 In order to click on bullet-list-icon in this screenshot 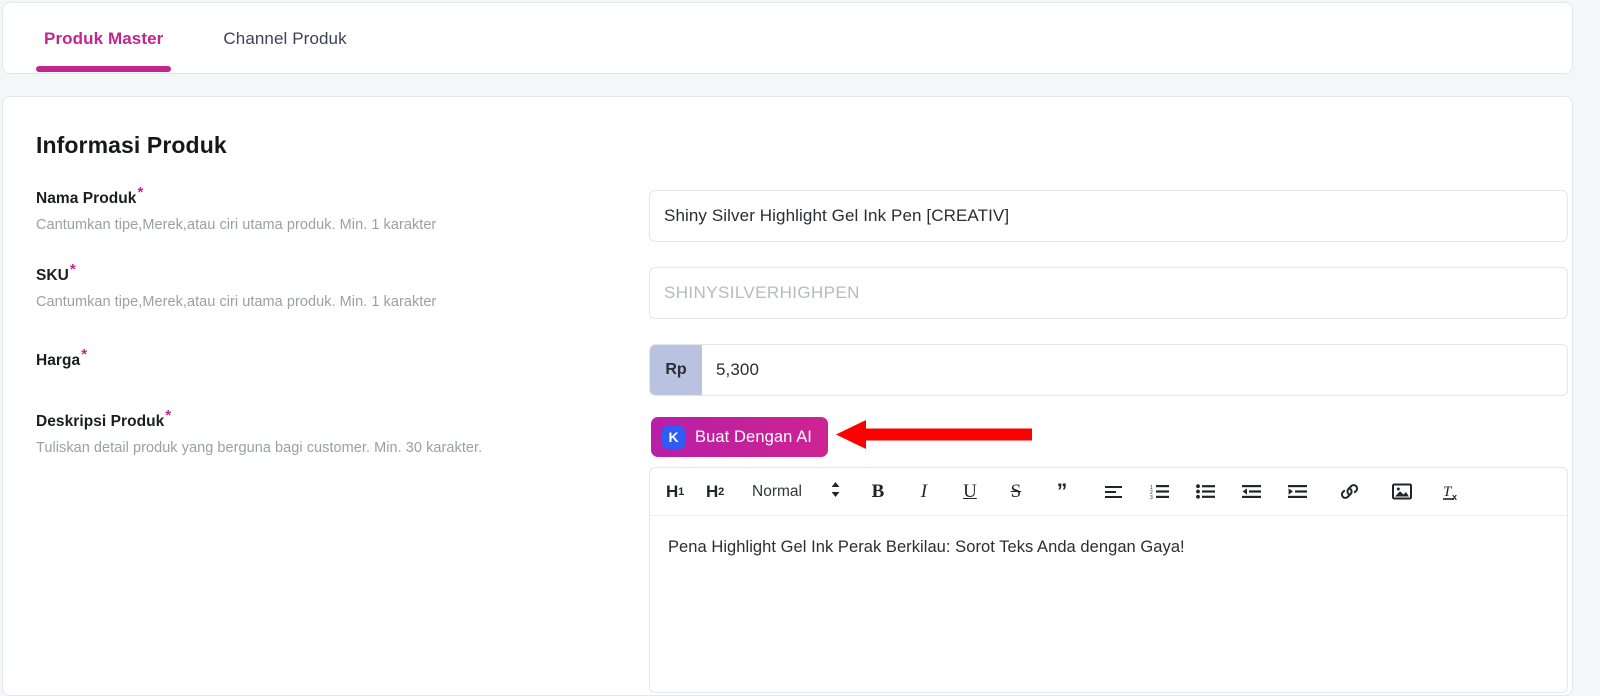, I will do `click(1206, 492)`.